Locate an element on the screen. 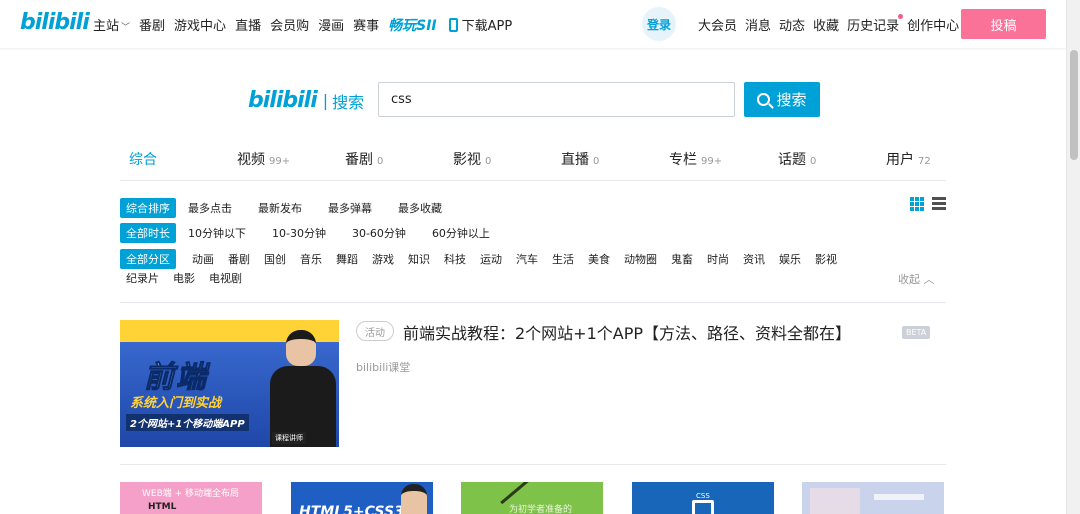 This screenshot has height=514, width=1080. nav-esports: 赛事 is located at coordinates (366, 25).